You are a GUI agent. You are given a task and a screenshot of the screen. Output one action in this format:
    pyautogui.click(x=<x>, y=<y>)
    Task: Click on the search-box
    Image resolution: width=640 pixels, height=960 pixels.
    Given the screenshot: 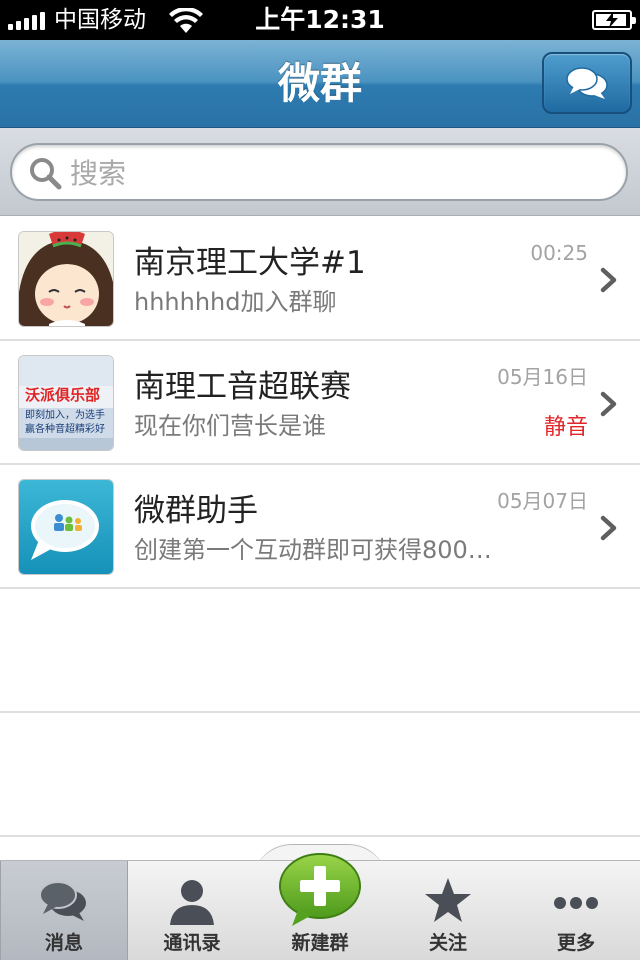 What is the action you would take?
    pyautogui.click(x=319, y=172)
    